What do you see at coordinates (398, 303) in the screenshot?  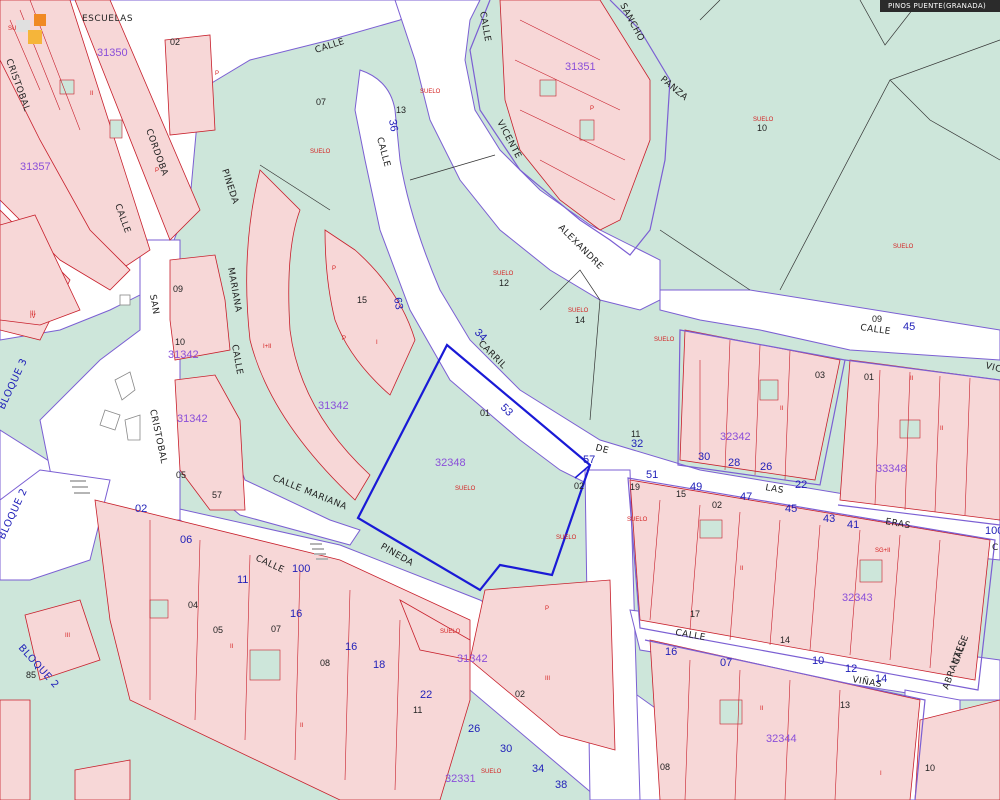 I see `house-number: 63` at bounding box center [398, 303].